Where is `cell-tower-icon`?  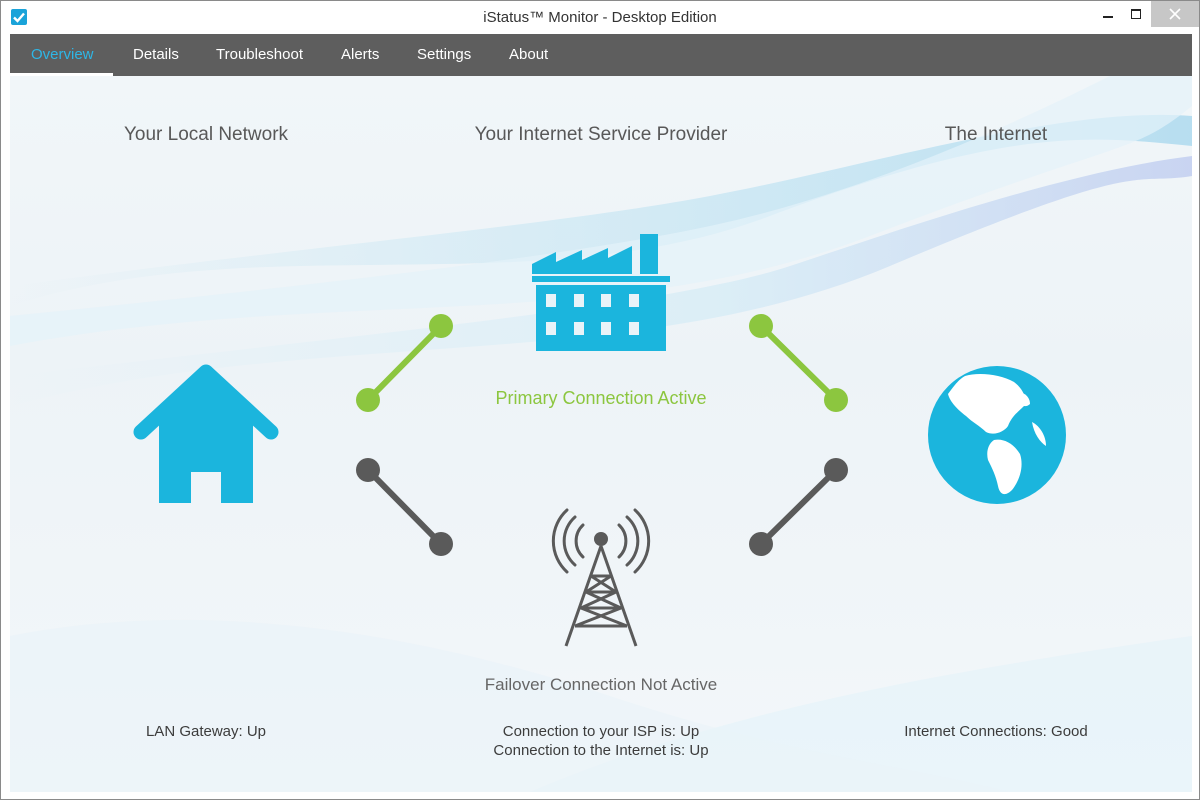
cell-tower-icon is located at coordinates (601, 577).